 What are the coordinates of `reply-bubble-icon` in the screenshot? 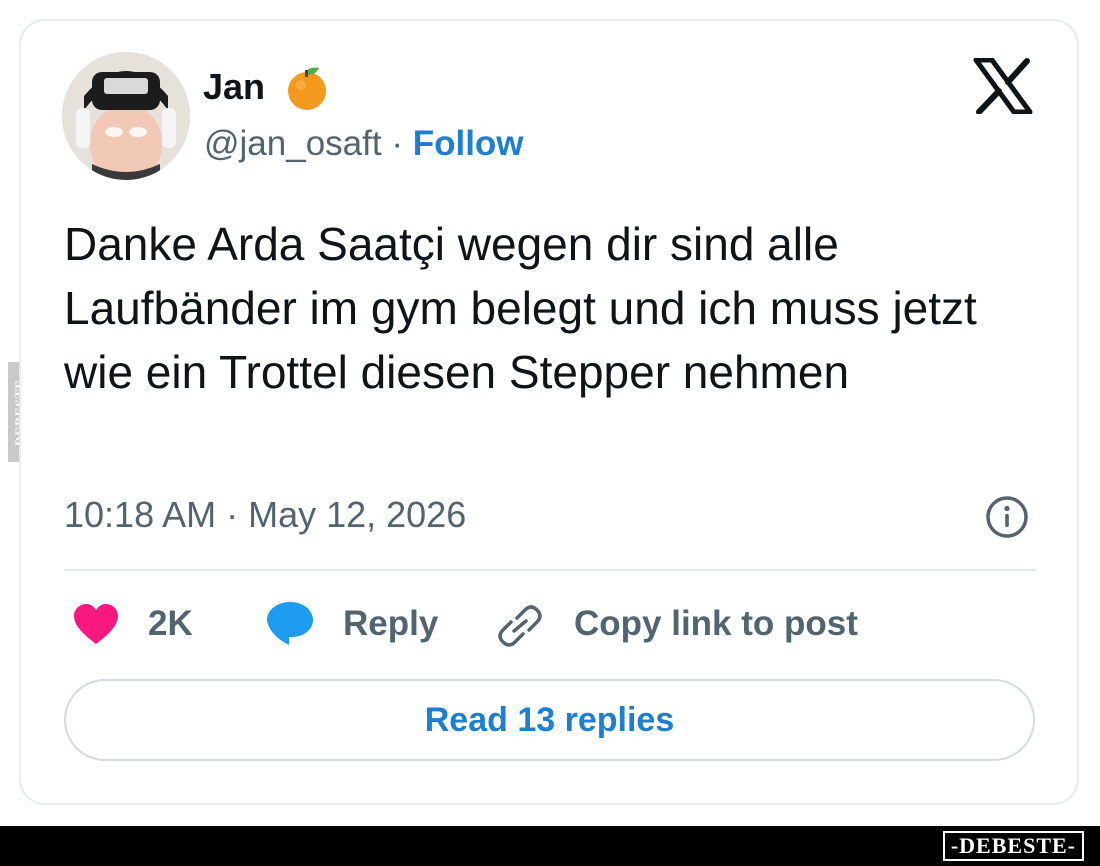 It's located at (290, 623).